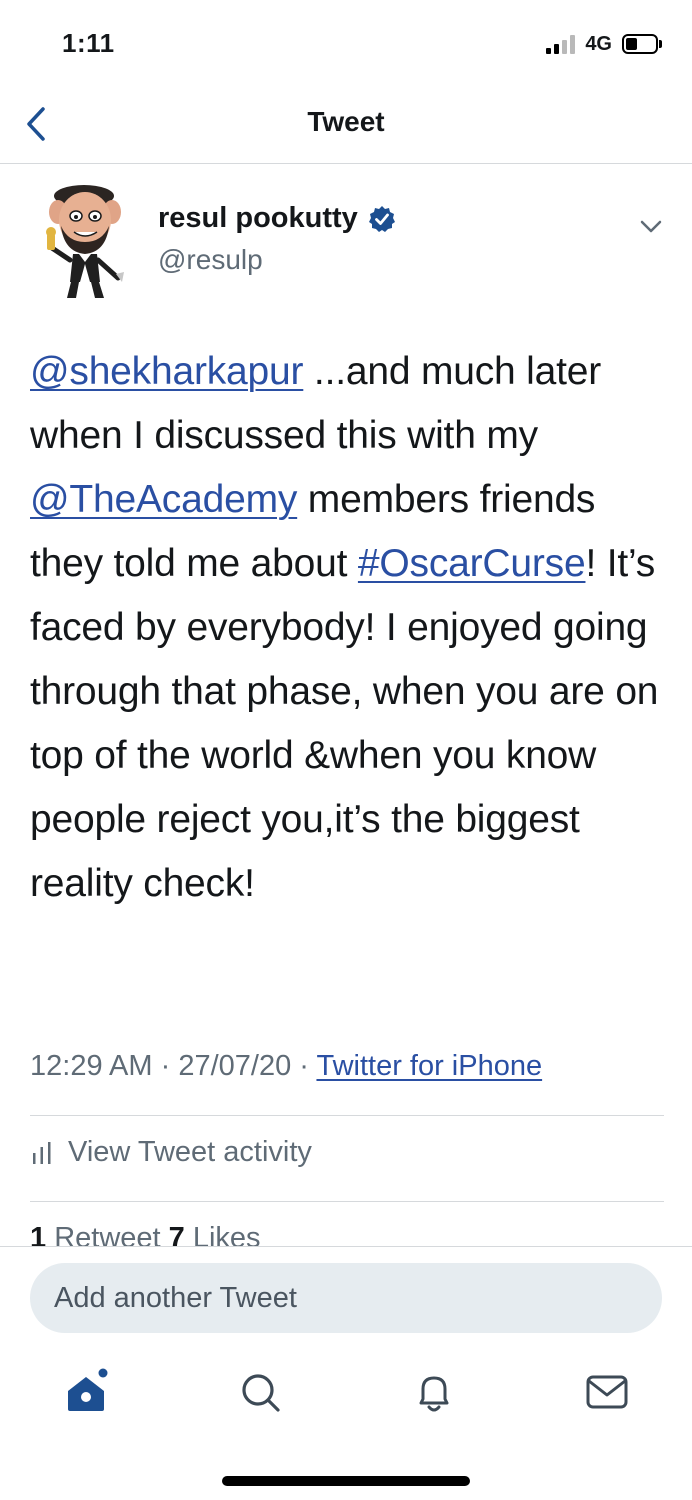  Describe the element at coordinates (42, 1152) in the screenshot. I see `bar-chart-icon` at that location.